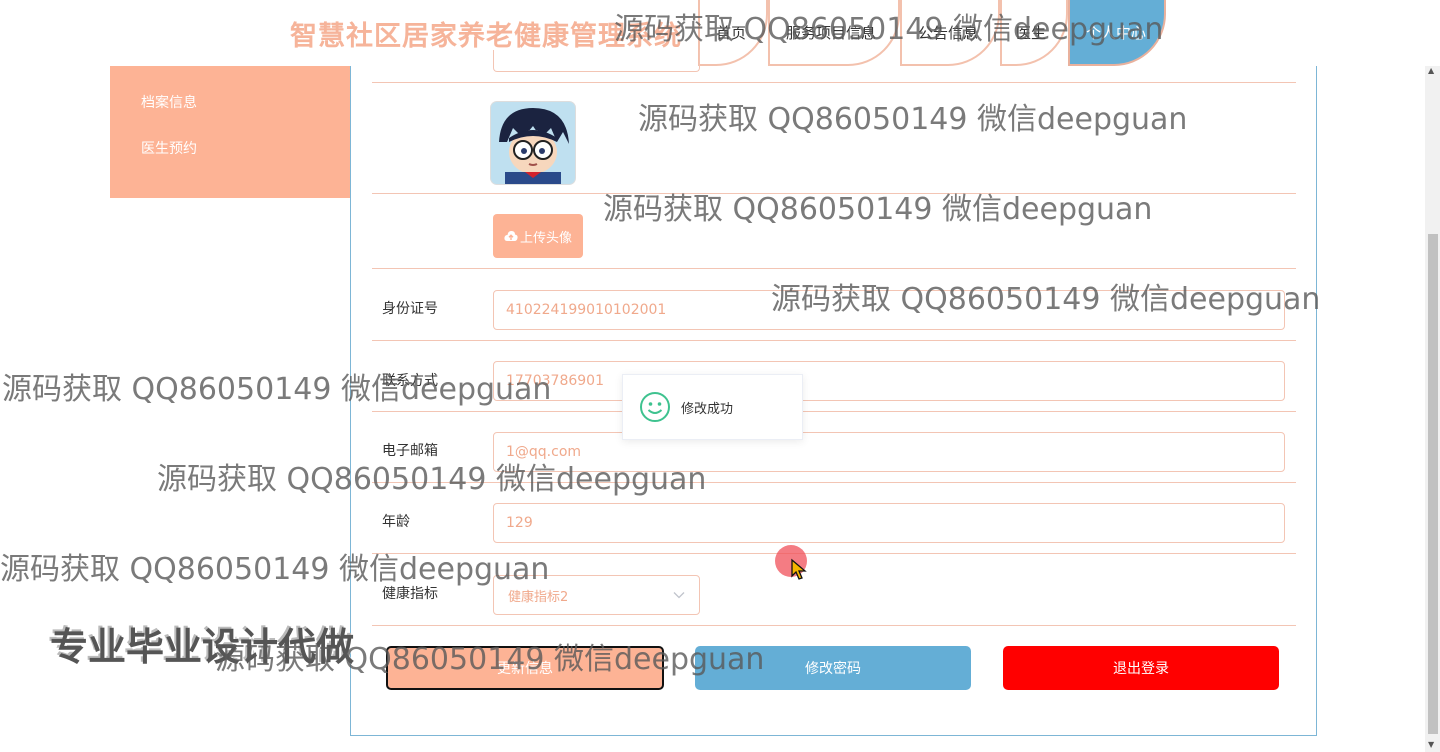 The image size is (1440, 752). I want to click on nav-tab-doctors-label: 医生, so click(1031, 32).